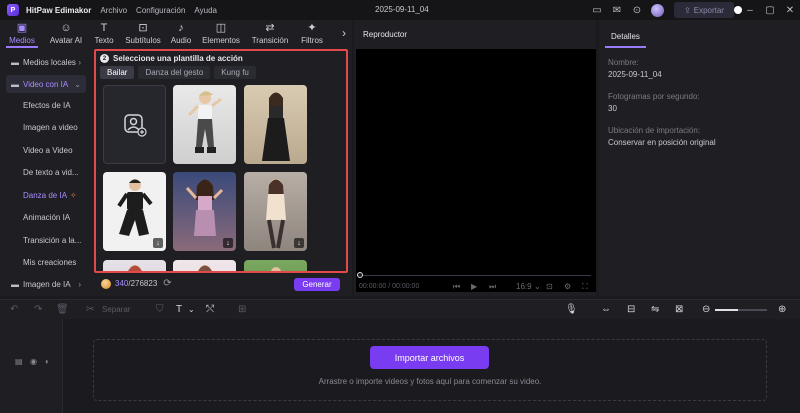  What do you see at coordinates (617, 10) in the screenshot?
I see `feedback-icon: ✉` at bounding box center [617, 10].